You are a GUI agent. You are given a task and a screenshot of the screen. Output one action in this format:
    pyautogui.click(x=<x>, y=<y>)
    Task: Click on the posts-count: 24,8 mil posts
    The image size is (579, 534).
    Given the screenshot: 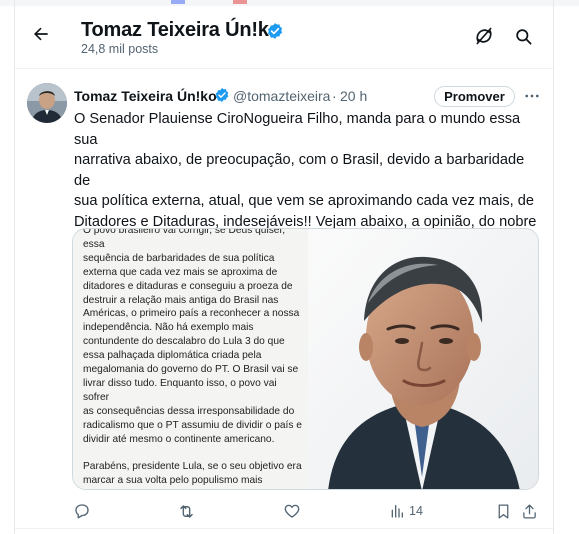 What is the action you would take?
    pyautogui.click(x=120, y=49)
    